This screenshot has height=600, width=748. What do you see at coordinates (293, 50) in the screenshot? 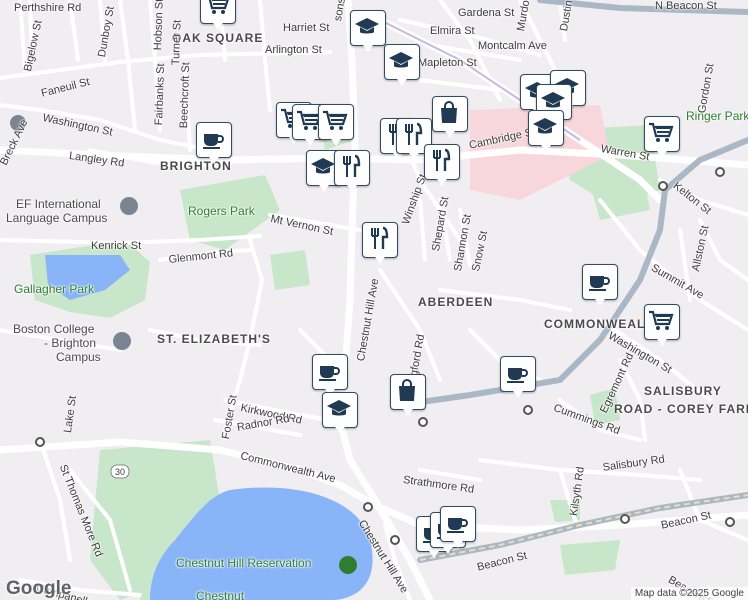
I see `street-label: Arlington St` at bounding box center [293, 50].